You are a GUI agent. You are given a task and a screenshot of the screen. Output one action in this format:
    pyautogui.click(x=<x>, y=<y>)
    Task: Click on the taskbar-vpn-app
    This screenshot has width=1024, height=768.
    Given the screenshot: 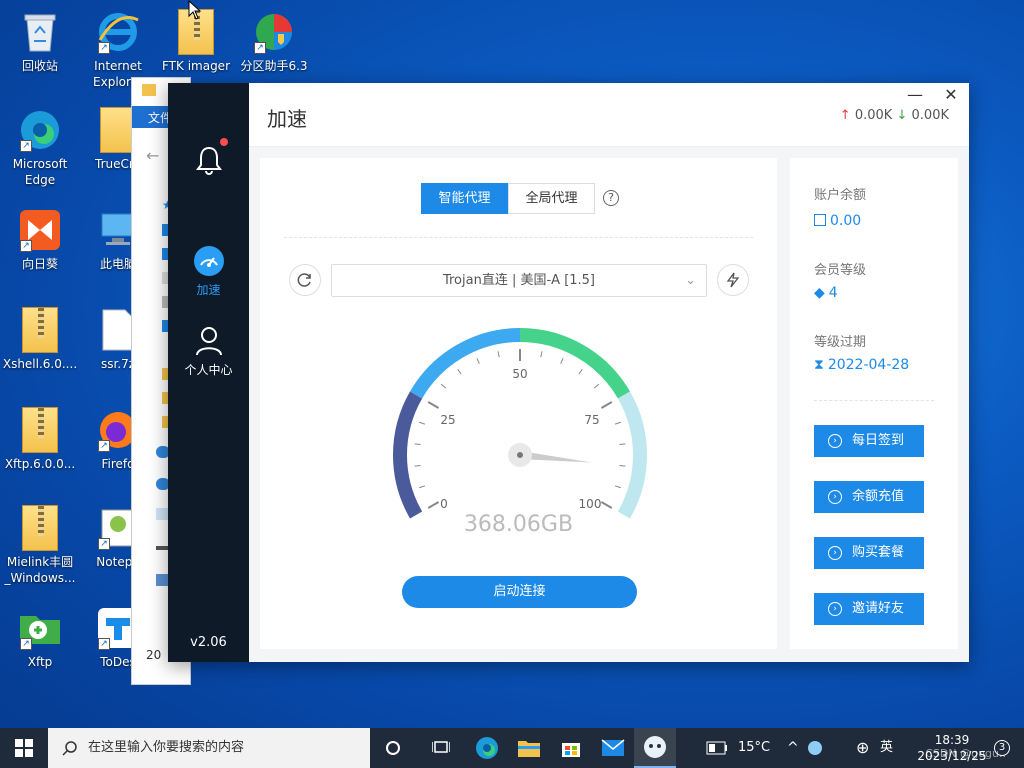 What is the action you would take?
    pyautogui.click(x=655, y=748)
    